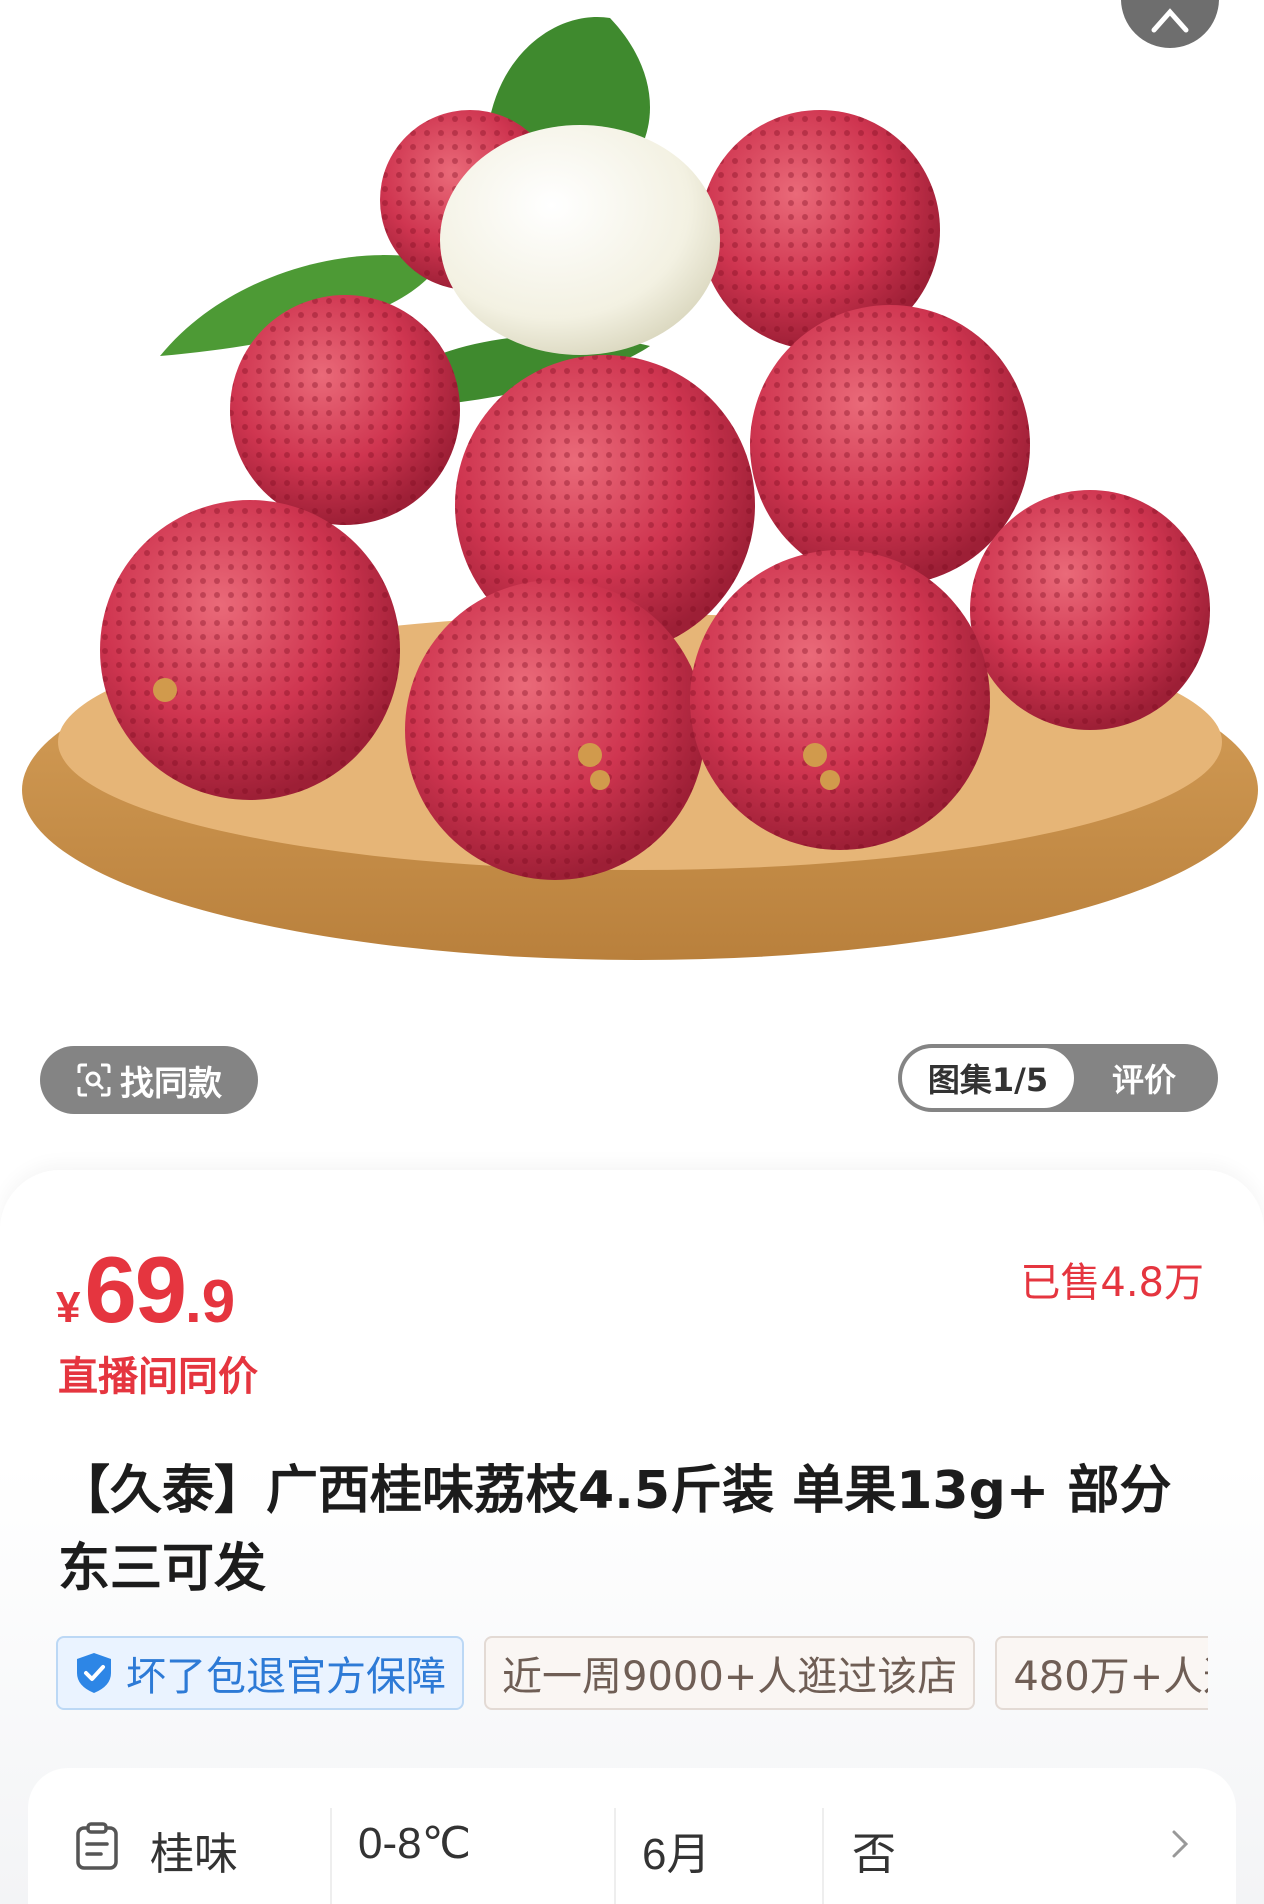  I want to click on find-same-label: 找同款, so click(171, 1083).